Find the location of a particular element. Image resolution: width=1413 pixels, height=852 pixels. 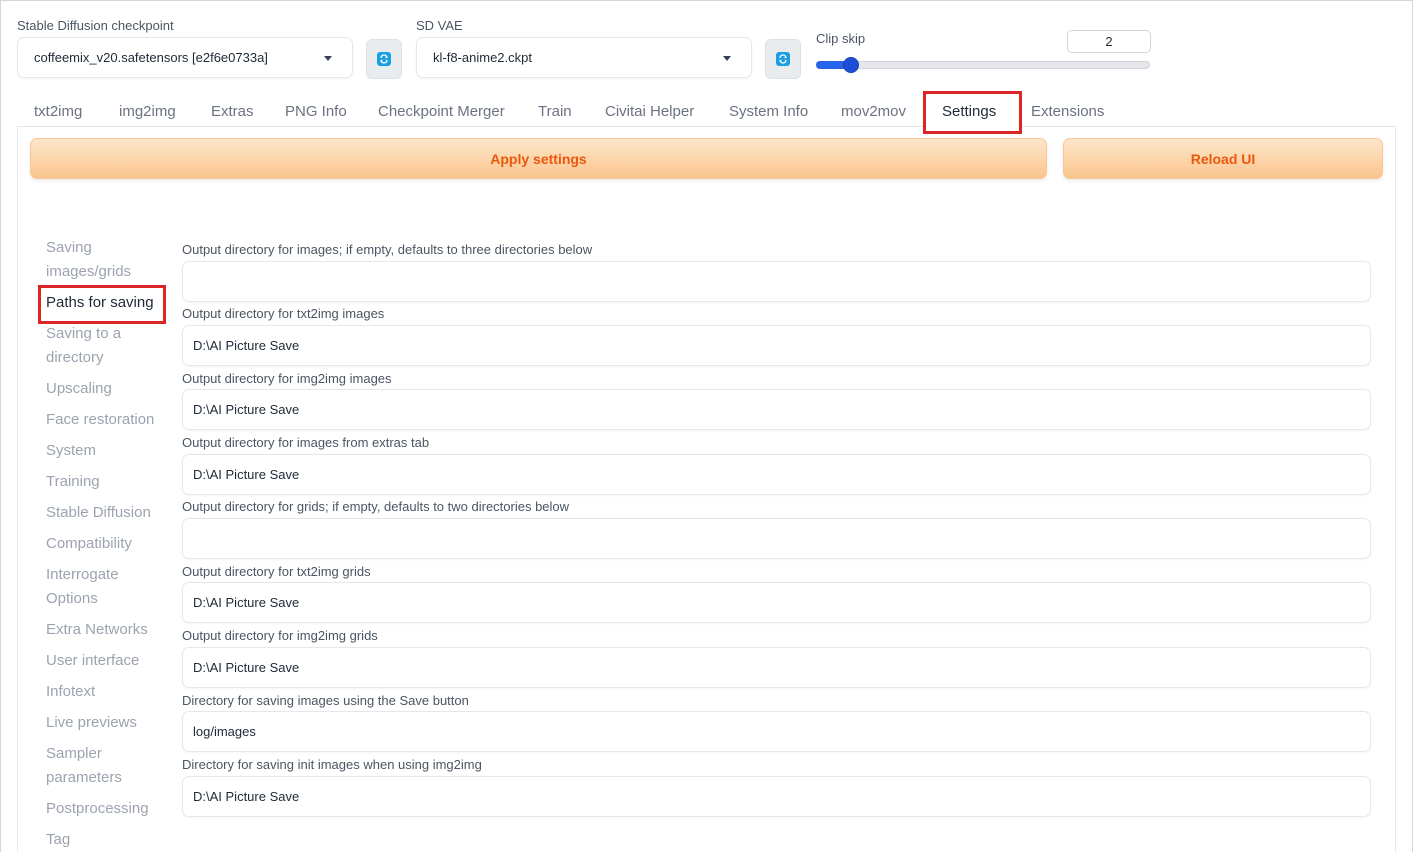

reload-ui-button: Reload UI is located at coordinates (1223, 158).